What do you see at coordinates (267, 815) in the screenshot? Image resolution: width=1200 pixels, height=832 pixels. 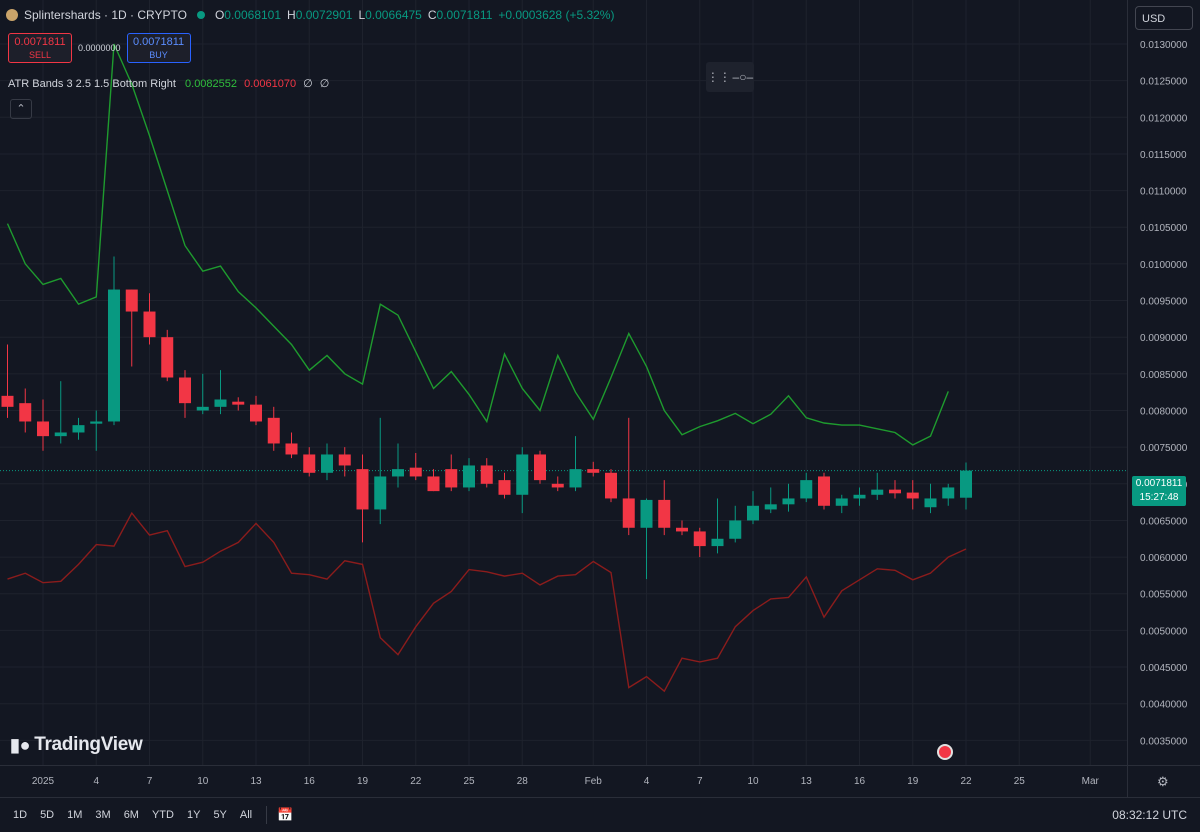 I see `toolbar-divider` at bounding box center [267, 815].